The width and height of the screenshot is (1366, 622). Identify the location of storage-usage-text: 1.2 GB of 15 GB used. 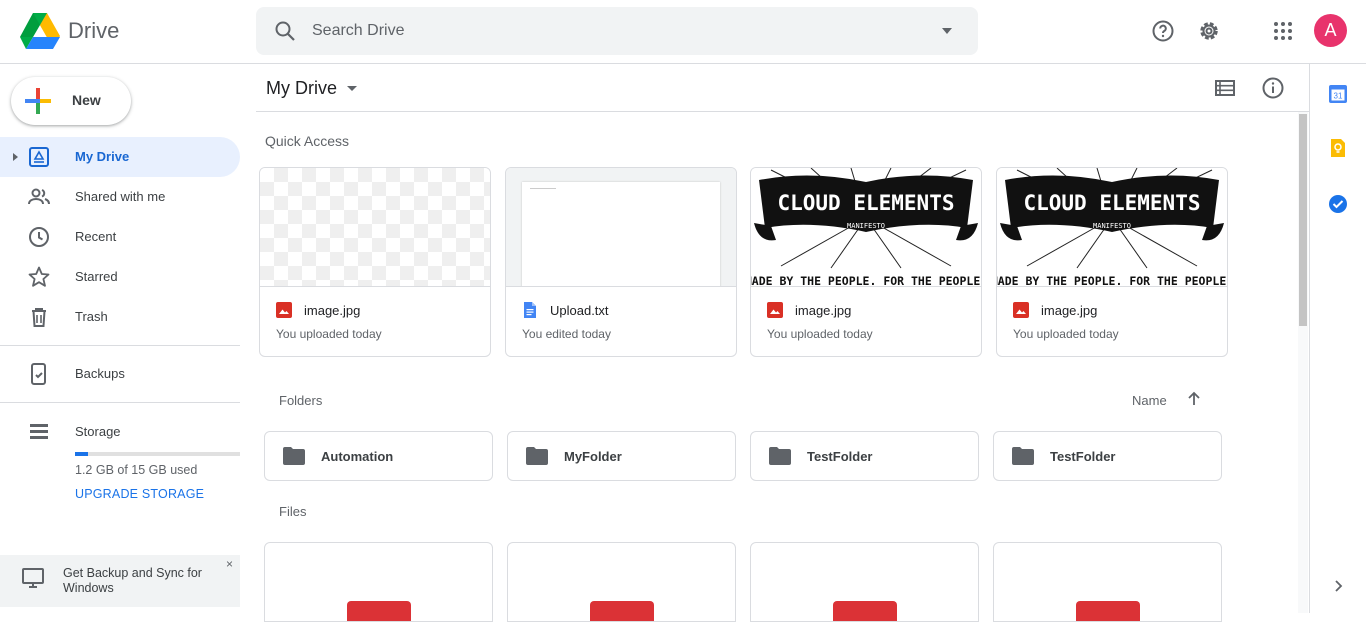
(136, 470).